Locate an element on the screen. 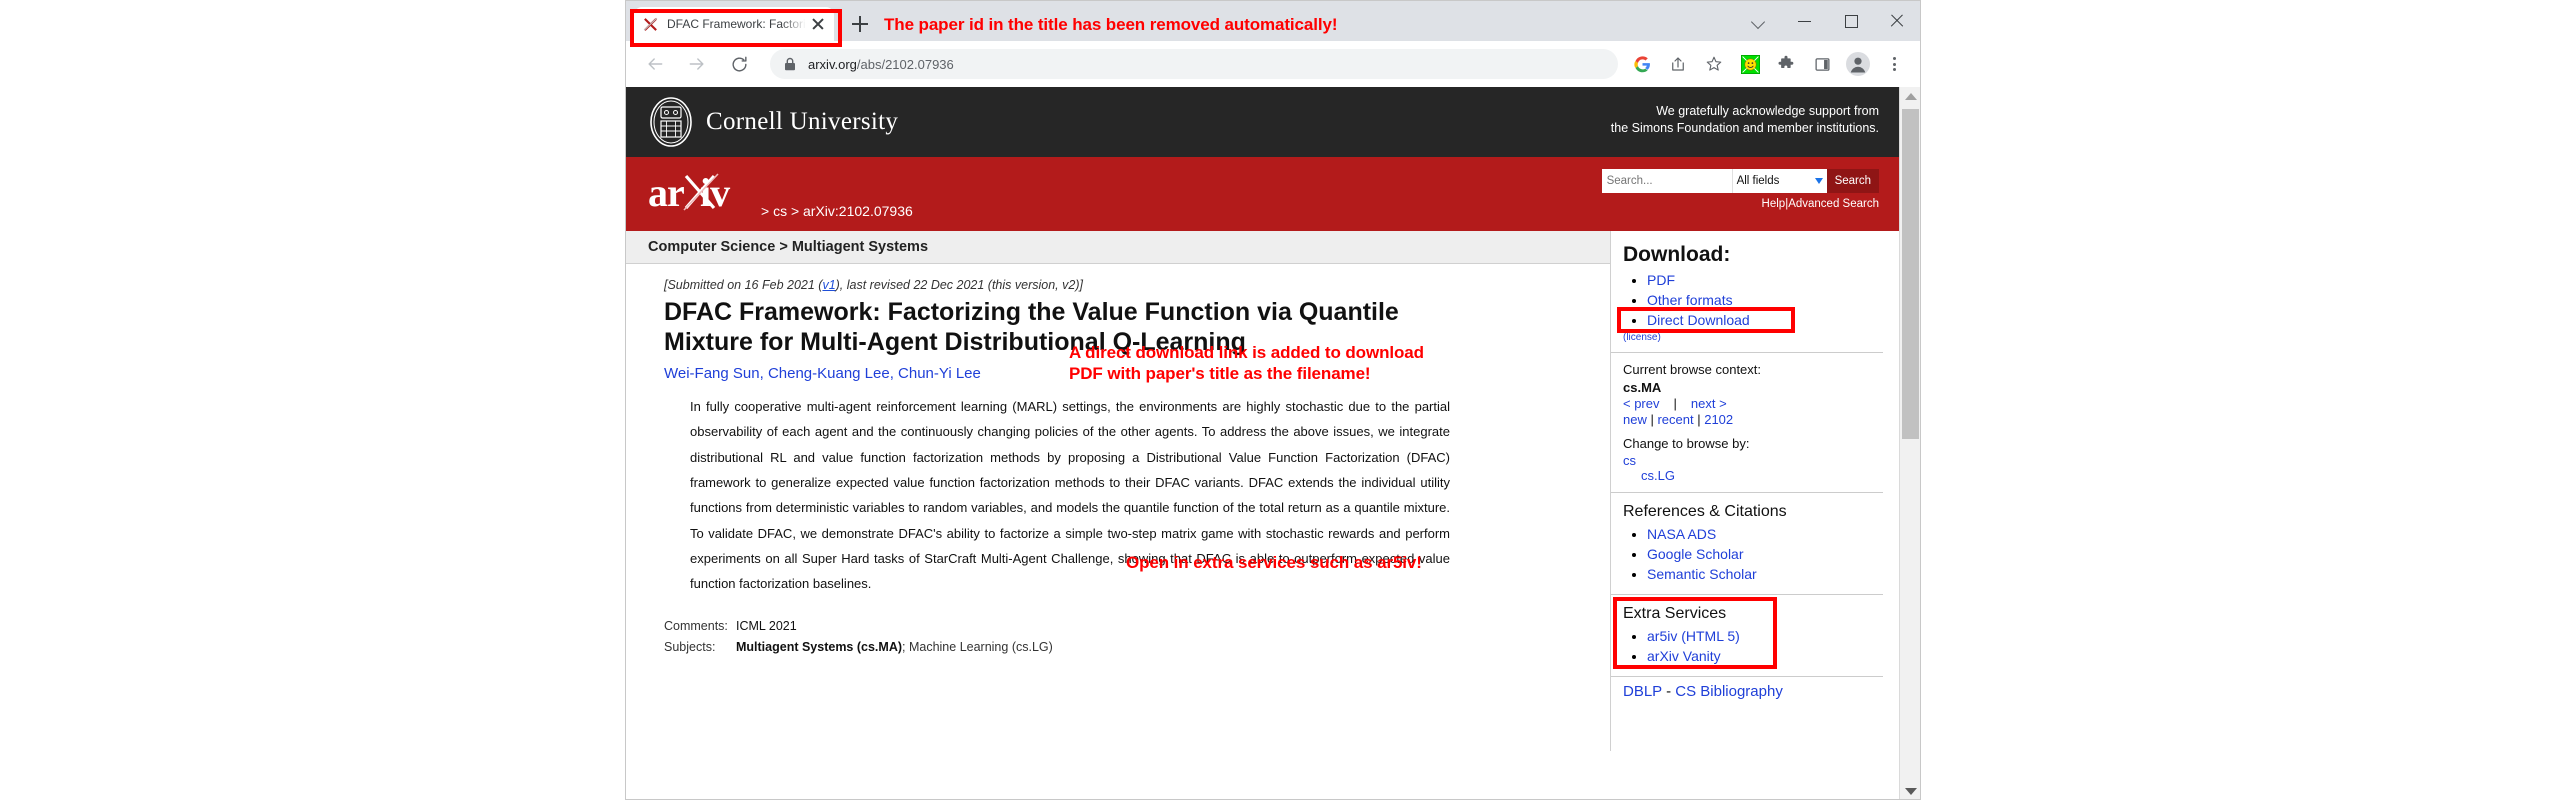  list-item: ar5iv (HTML 5) is located at coordinates (1759, 636).